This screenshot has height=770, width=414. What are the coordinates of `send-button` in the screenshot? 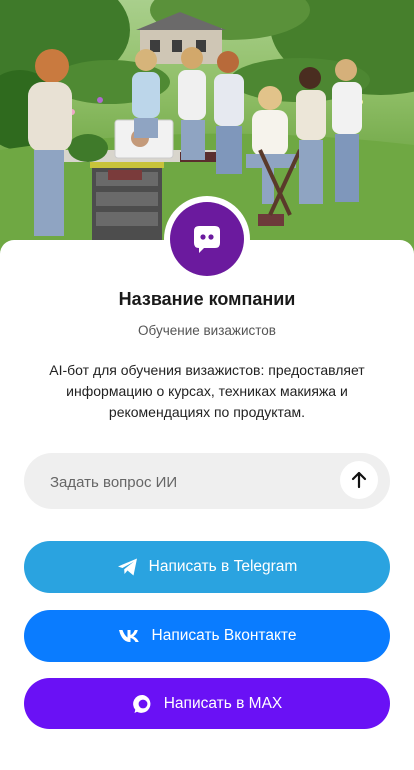 It's located at (359, 480).